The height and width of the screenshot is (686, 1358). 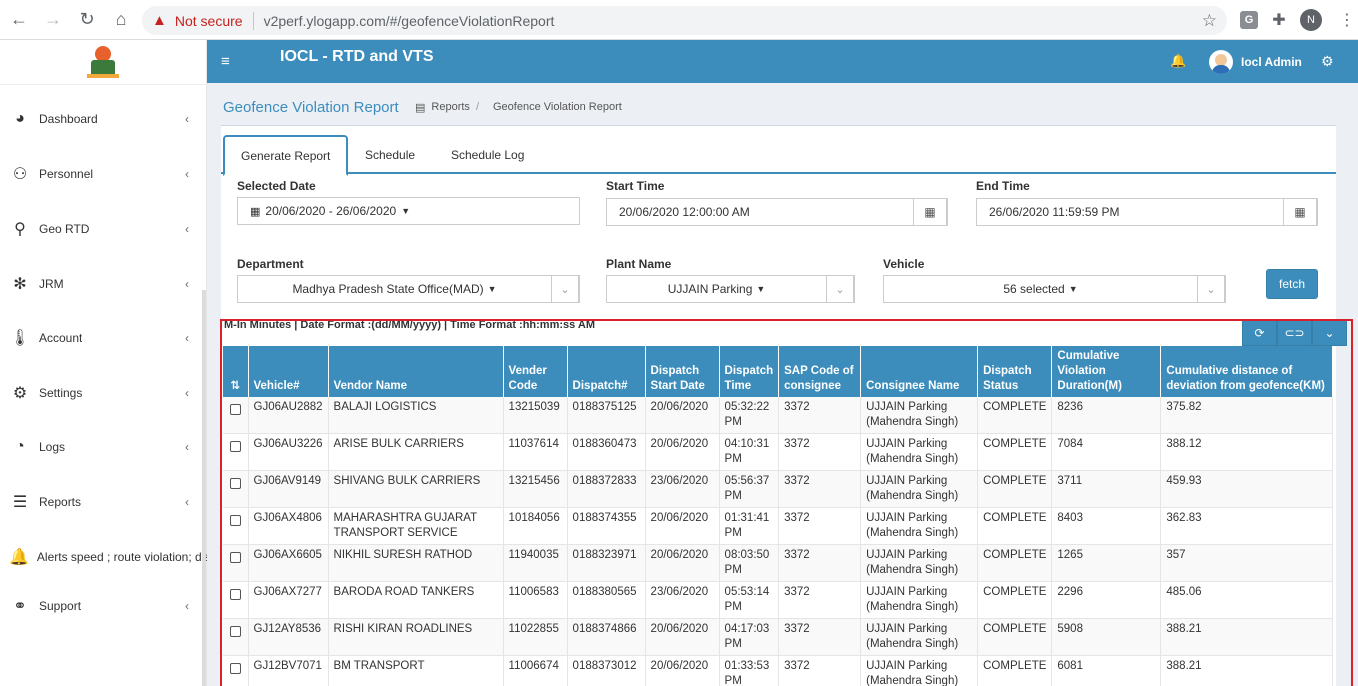 I want to click on logo, so click(x=103, y=62).